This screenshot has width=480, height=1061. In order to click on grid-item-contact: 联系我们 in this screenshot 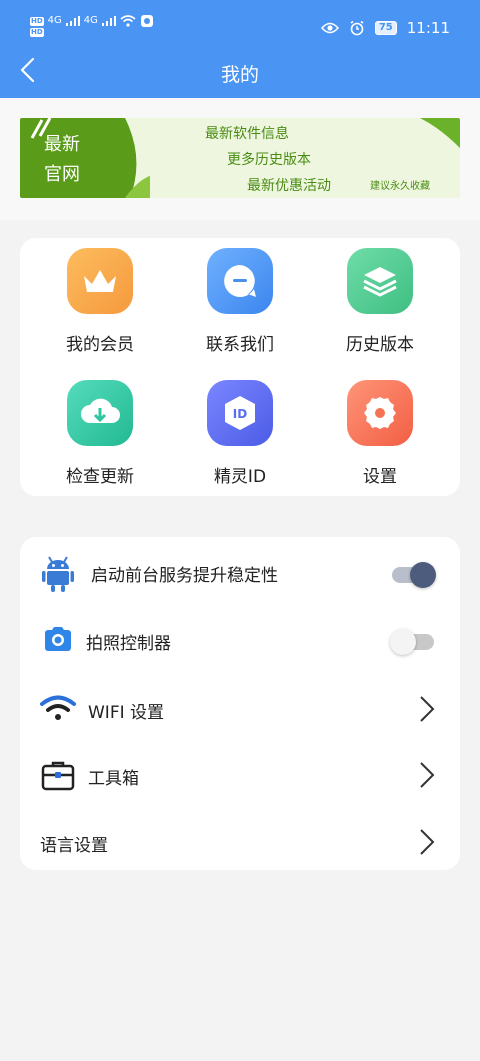, I will do `click(240, 296)`.